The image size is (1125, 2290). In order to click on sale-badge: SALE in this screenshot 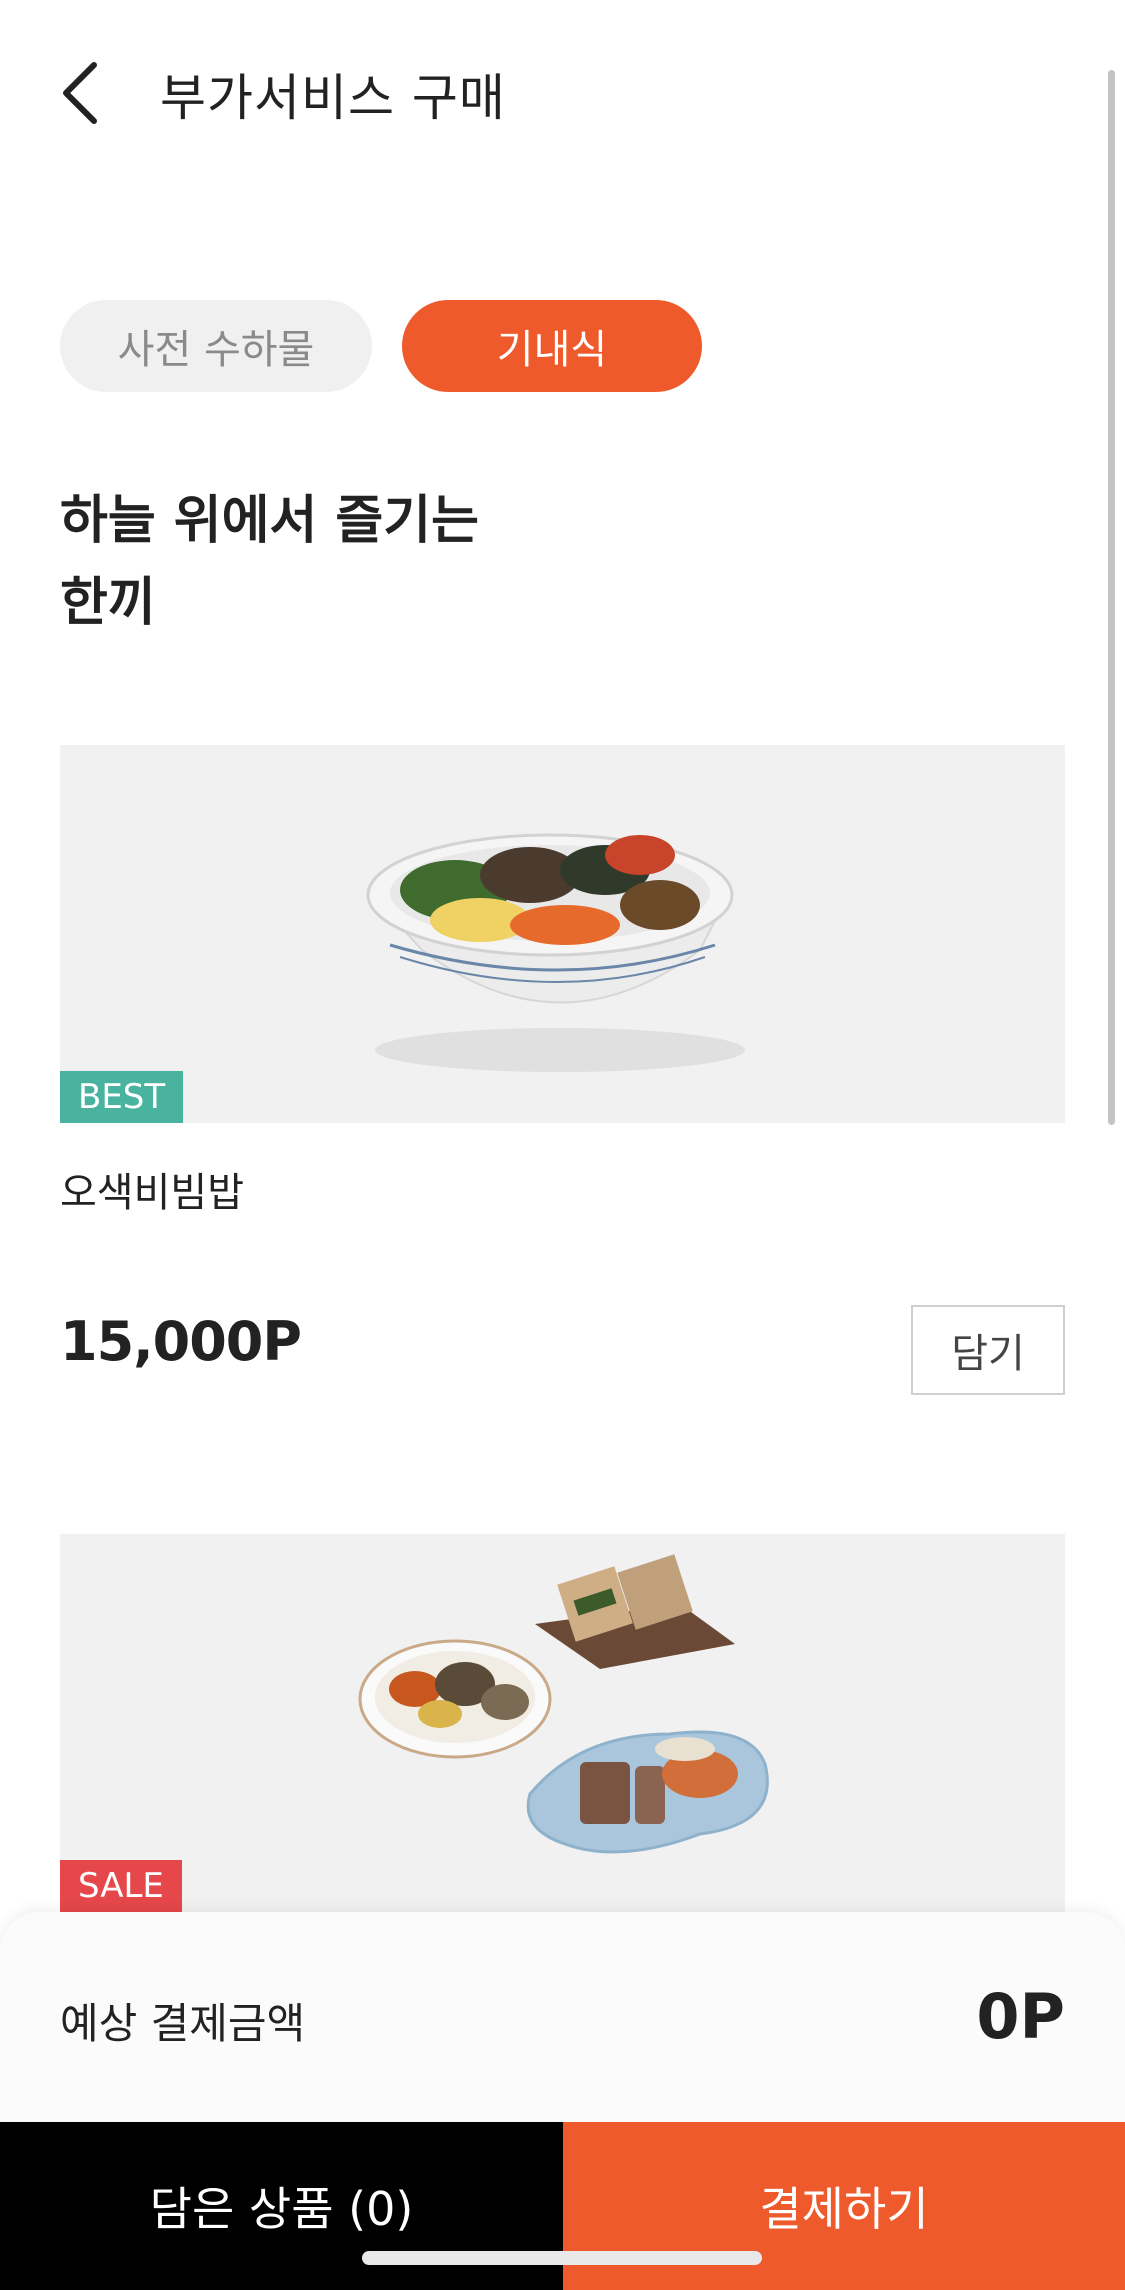, I will do `click(121, 1886)`.